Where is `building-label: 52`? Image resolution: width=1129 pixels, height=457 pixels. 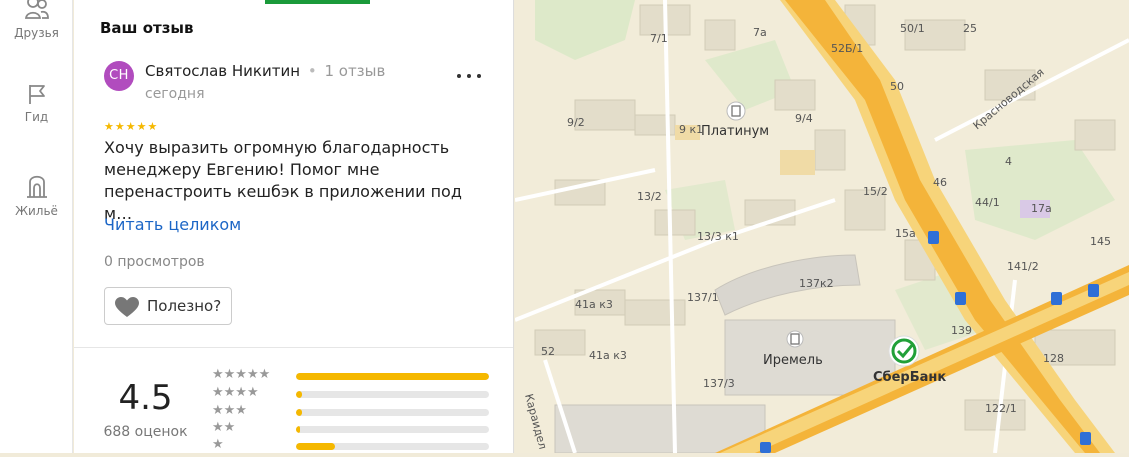
building-label: 52 is located at coordinates (548, 351).